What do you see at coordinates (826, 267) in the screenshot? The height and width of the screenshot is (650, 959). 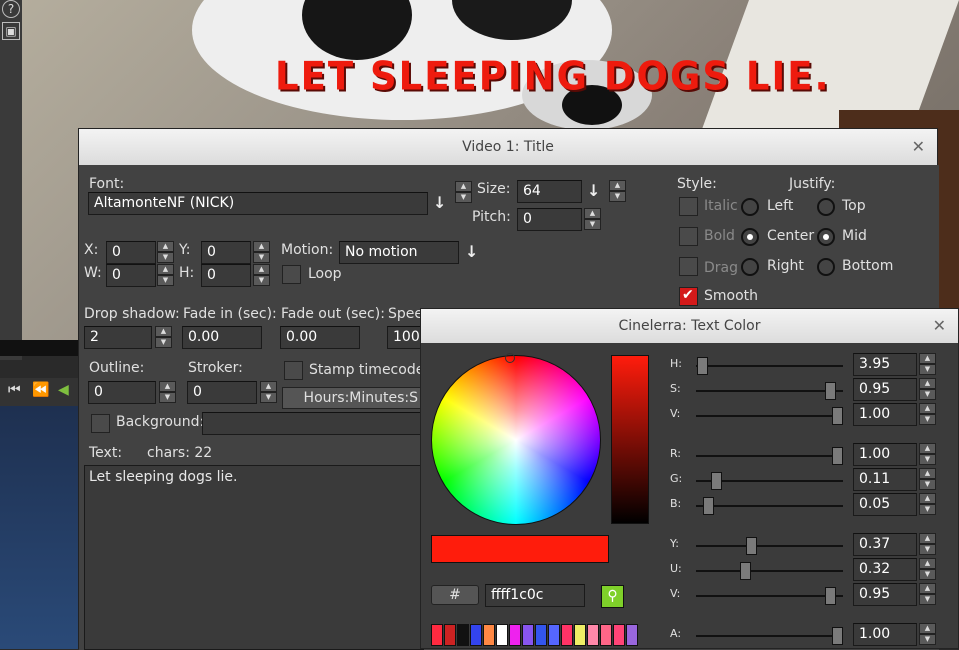 I see `justify-bottom-radio` at bounding box center [826, 267].